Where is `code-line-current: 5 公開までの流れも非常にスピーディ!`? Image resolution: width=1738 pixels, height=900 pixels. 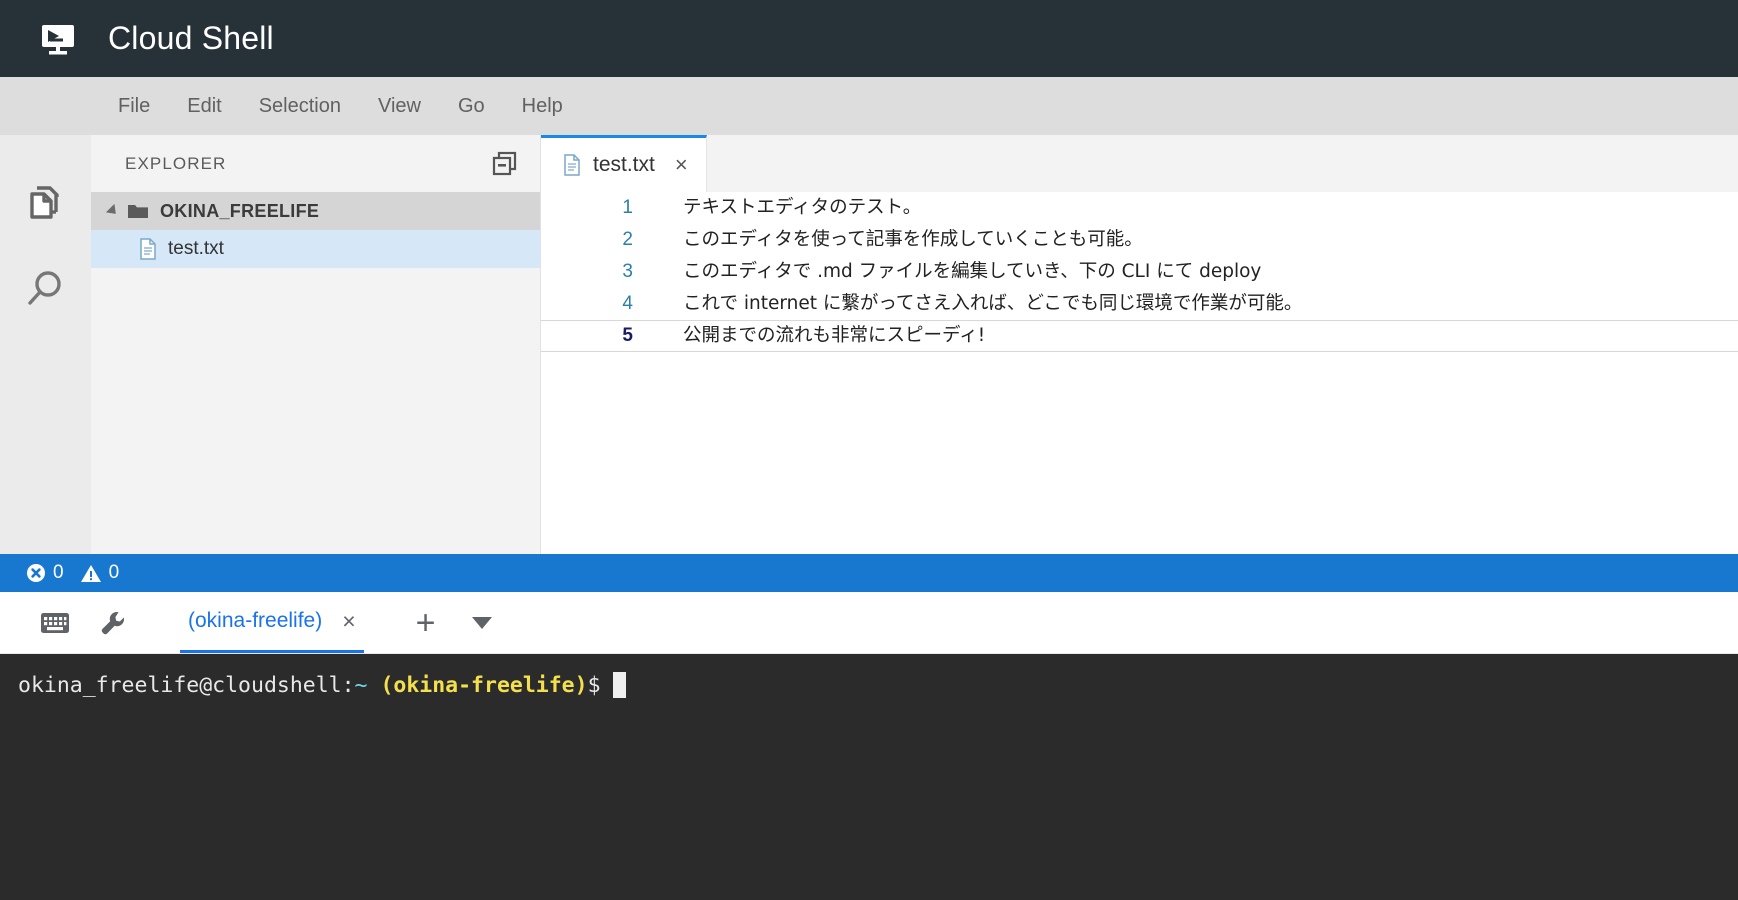 code-line-current: 5 公開までの流れも非常にスピーディ! is located at coordinates (1139, 336).